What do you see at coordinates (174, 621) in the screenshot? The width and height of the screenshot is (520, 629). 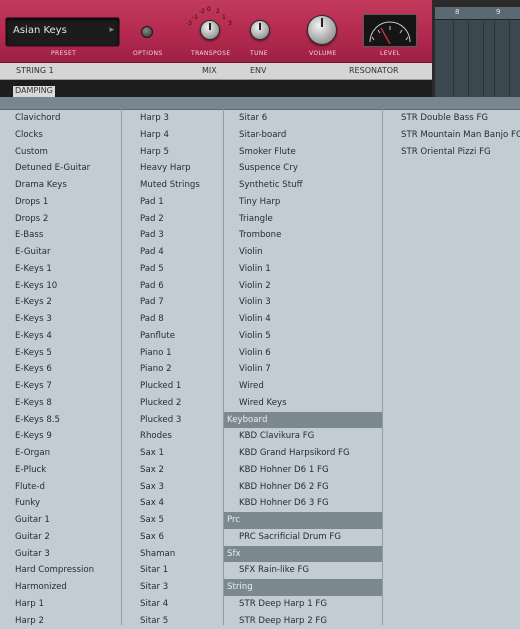 I see `preset-item: Sitar 5` at bounding box center [174, 621].